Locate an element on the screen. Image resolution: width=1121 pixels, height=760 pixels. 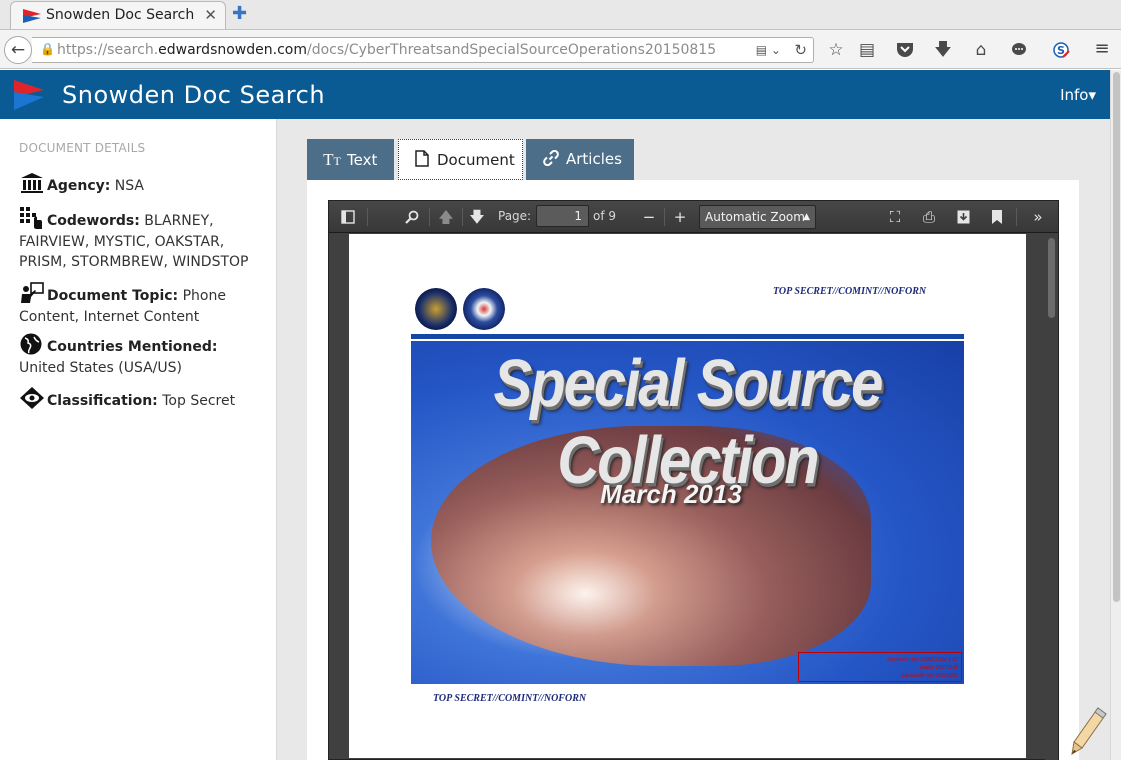
zoom-in-icon: + is located at coordinates (680, 217).